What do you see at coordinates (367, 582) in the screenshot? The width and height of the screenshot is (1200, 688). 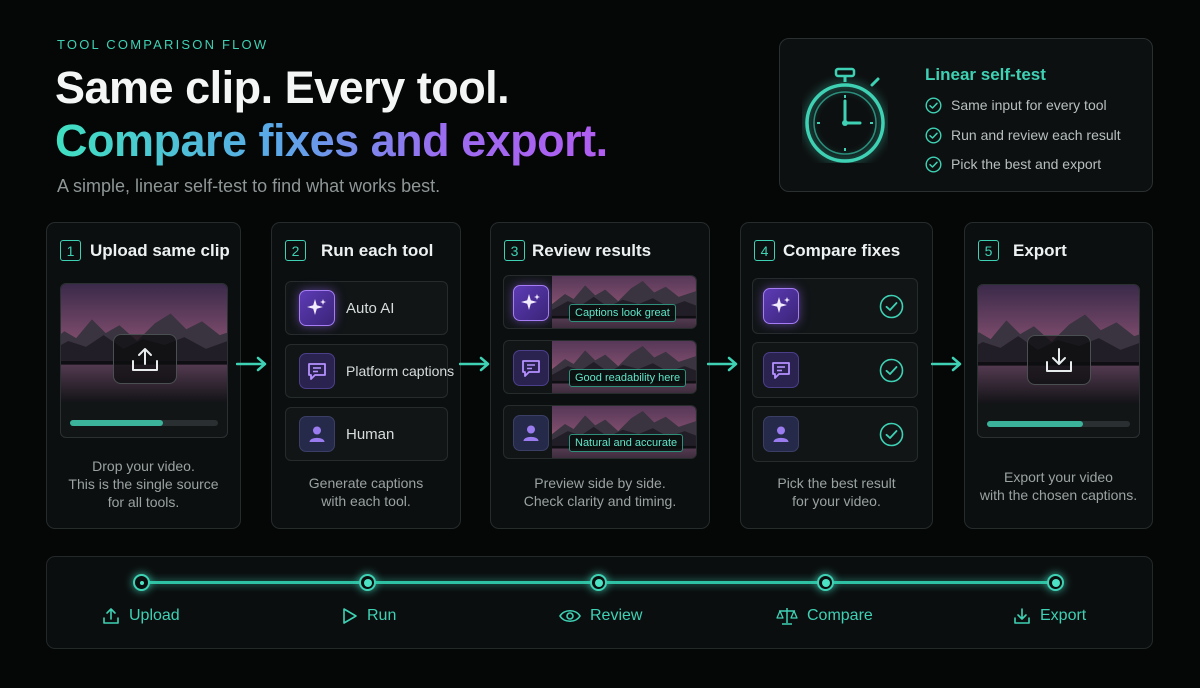 I see `timeline-dot-run` at bounding box center [367, 582].